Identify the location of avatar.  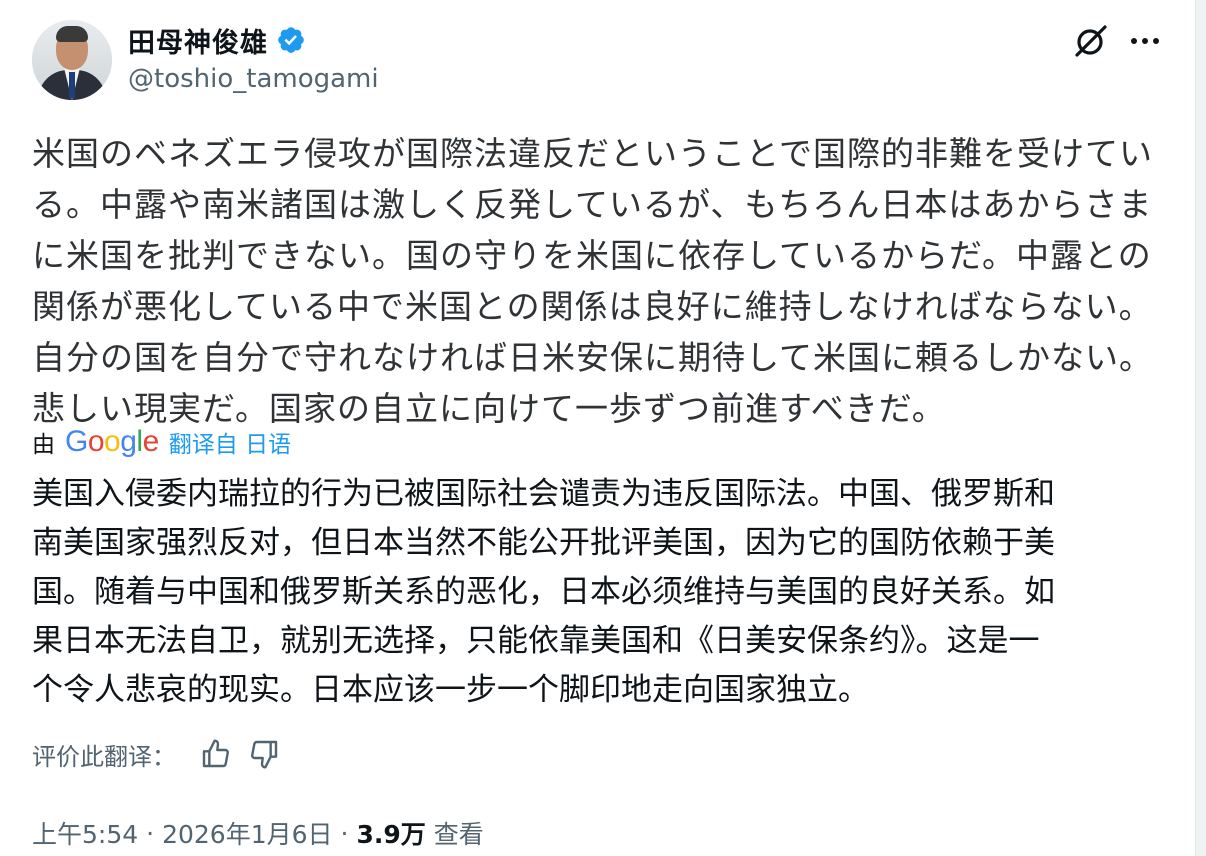
(72, 60).